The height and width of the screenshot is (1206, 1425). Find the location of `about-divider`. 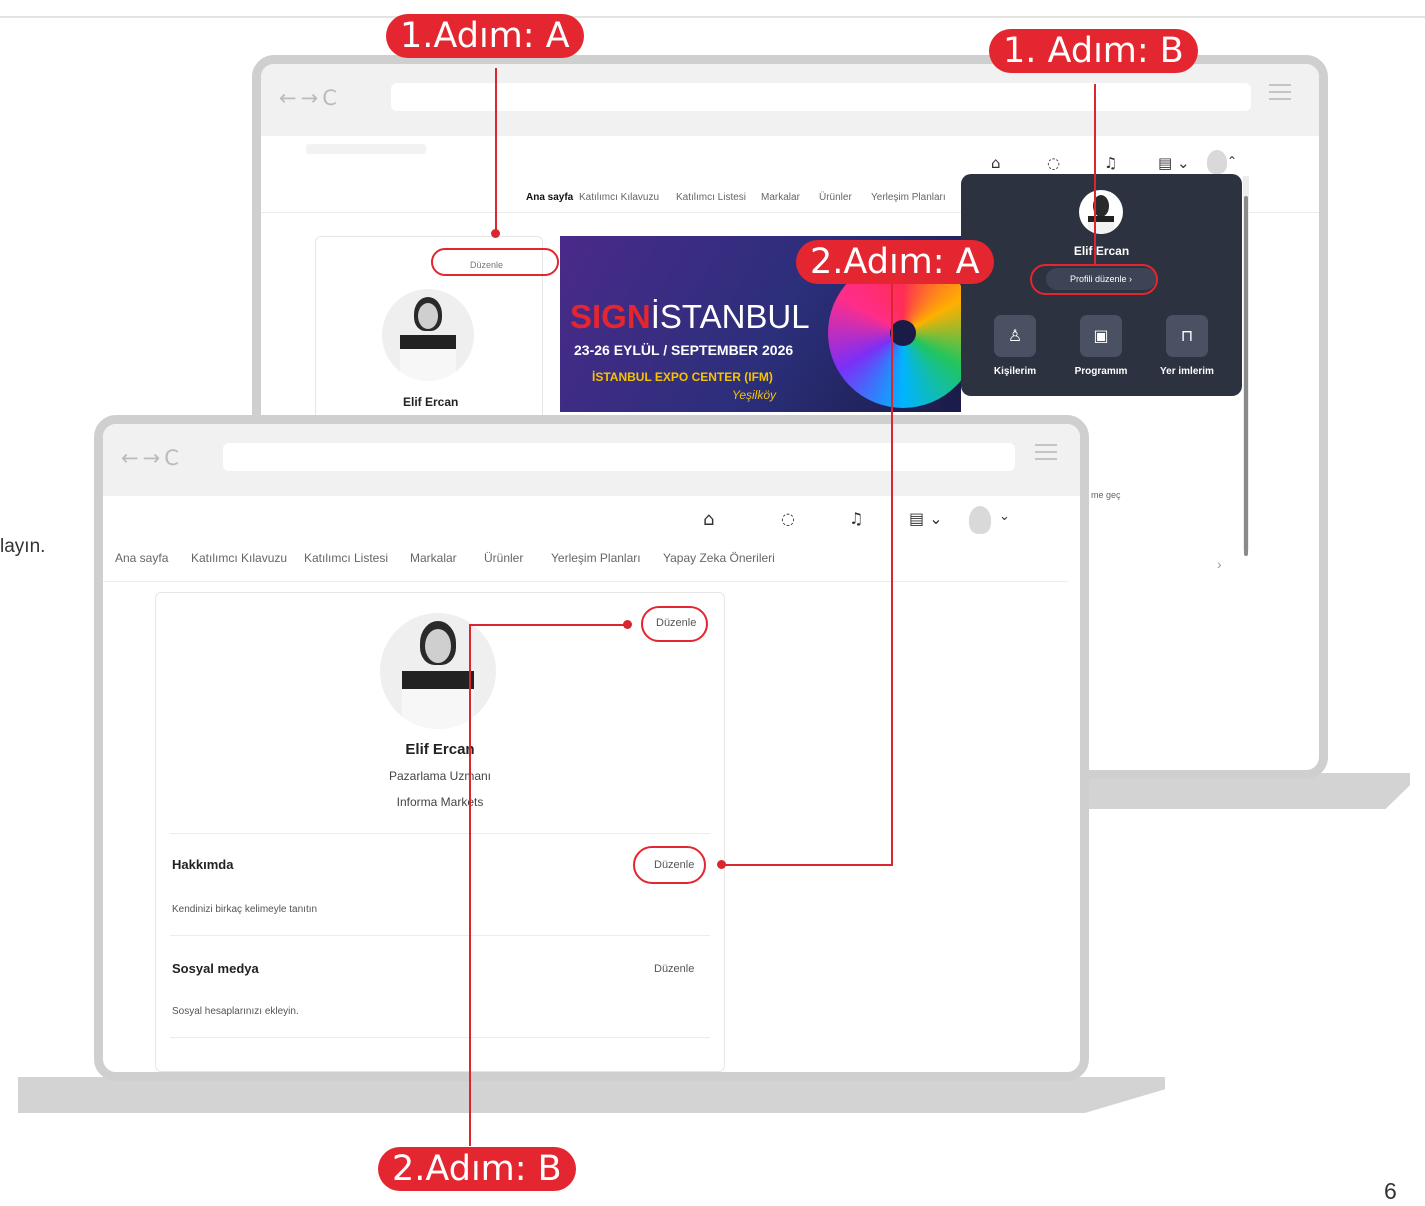

about-divider is located at coordinates (440, 935).